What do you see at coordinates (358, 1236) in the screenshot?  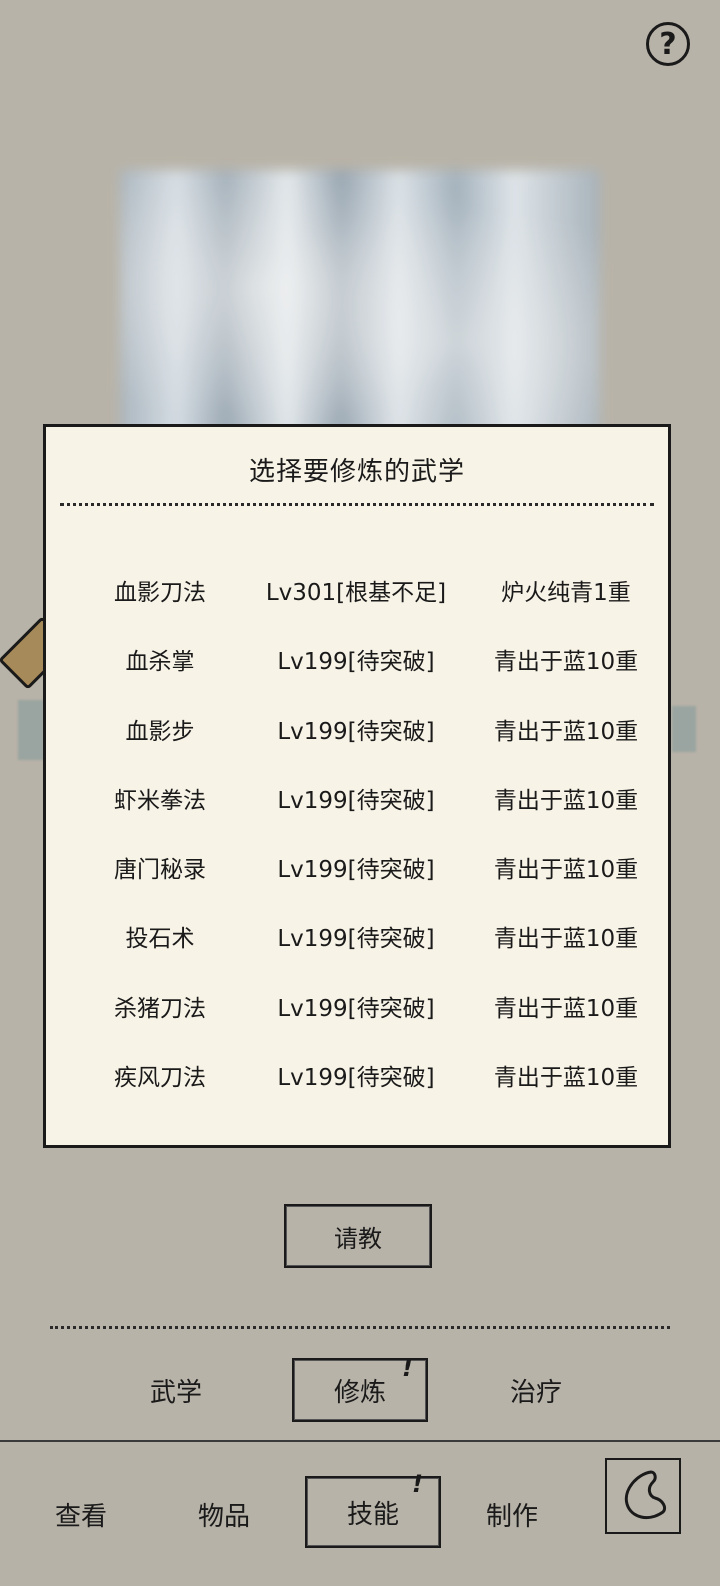 I see `consult-button: 请教` at bounding box center [358, 1236].